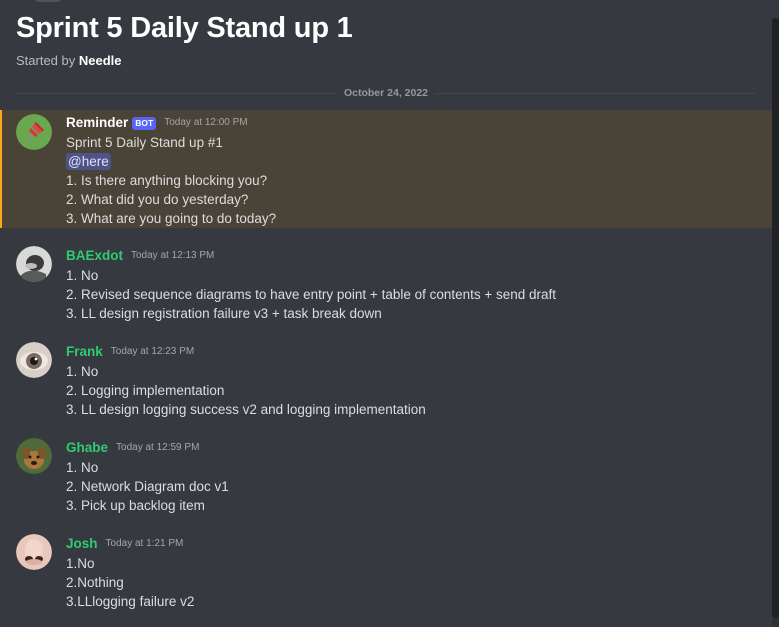 The image size is (779, 627). Describe the element at coordinates (167, 180) in the screenshot. I see `message-line: 1. Is there anything blocking you?` at that location.